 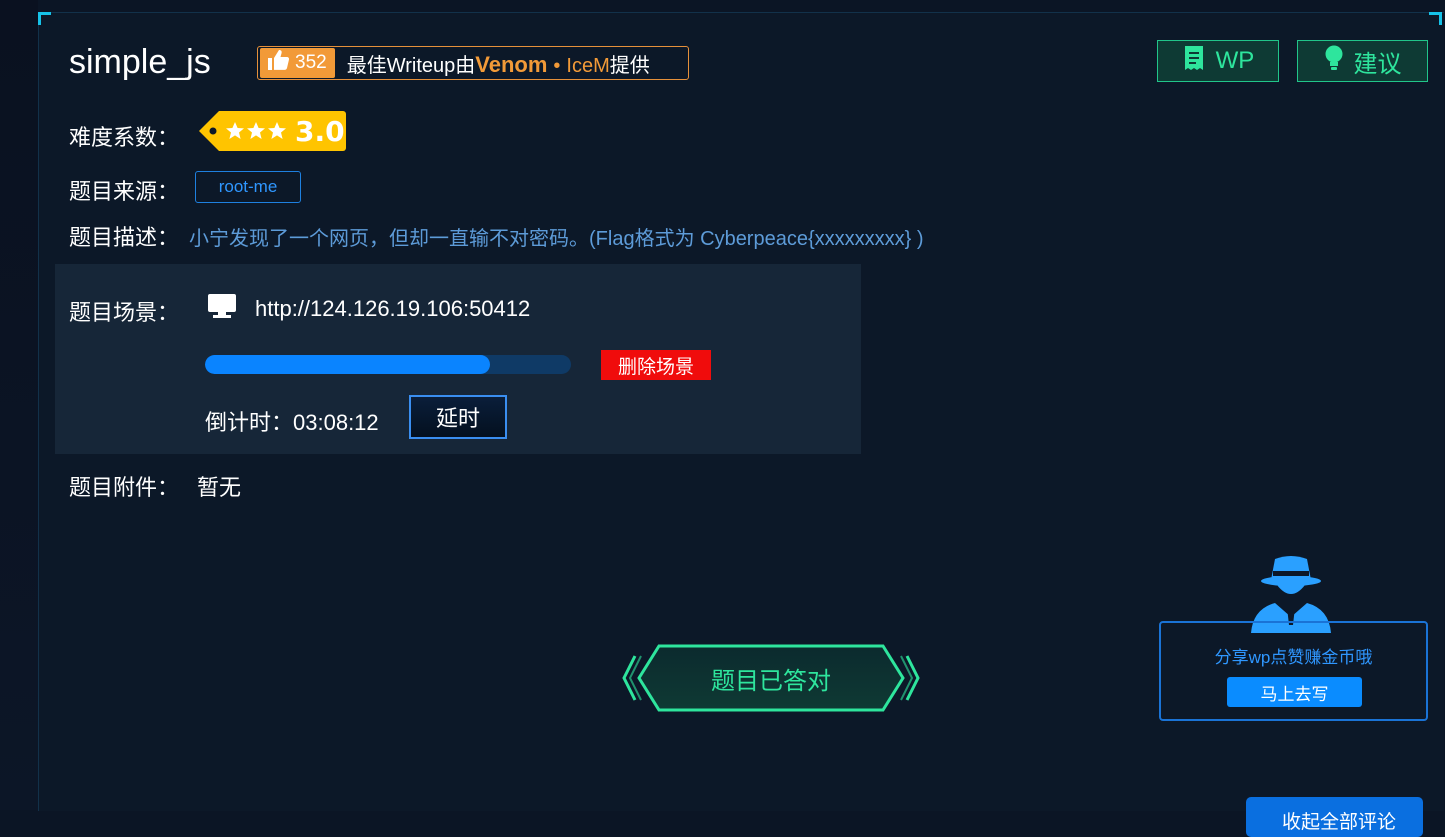 What do you see at coordinates (656, 365) in the screenshot?
I see `delete-scene-button: 删除场景` at bounding box center [656, 365].